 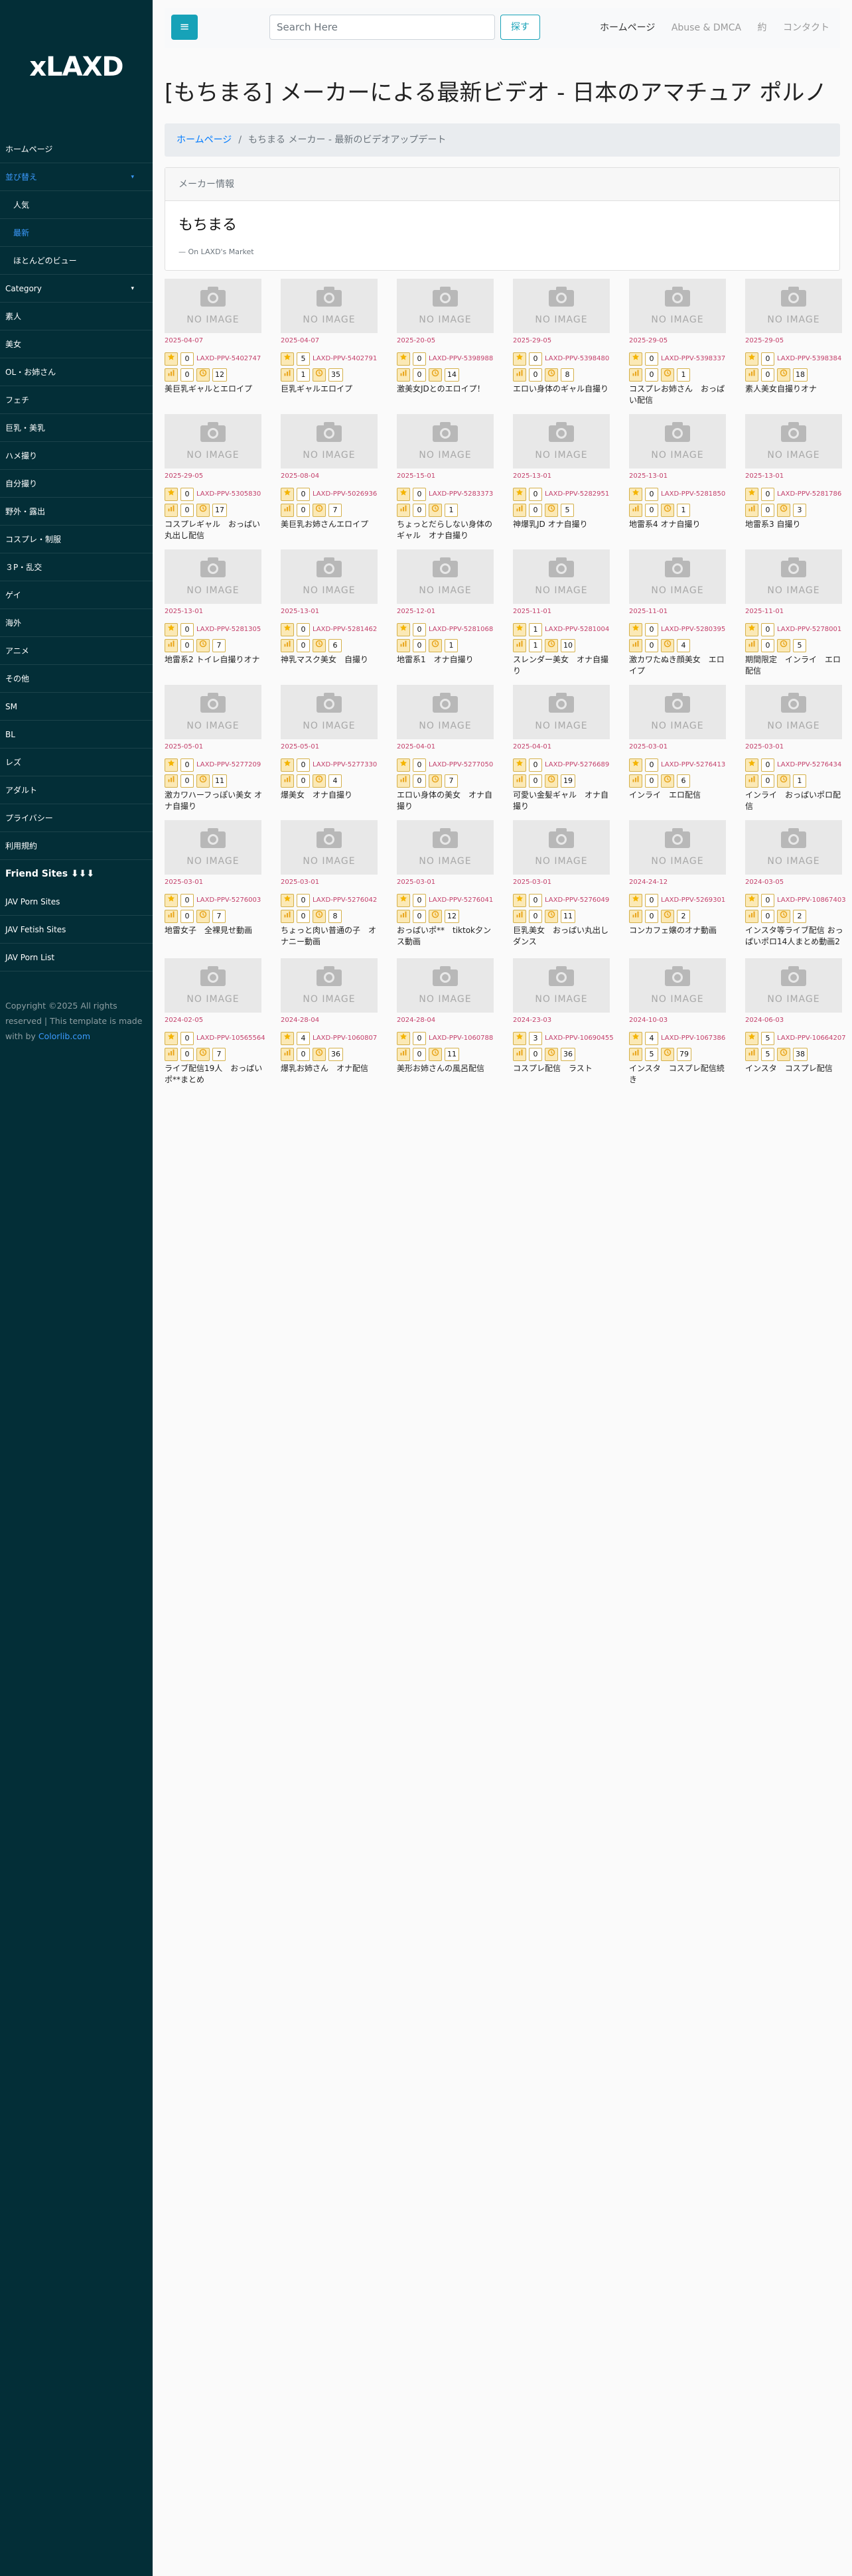 I want to click on video-title-link: 地雷系1 オナ自撮り, so click(x=446, y=660).